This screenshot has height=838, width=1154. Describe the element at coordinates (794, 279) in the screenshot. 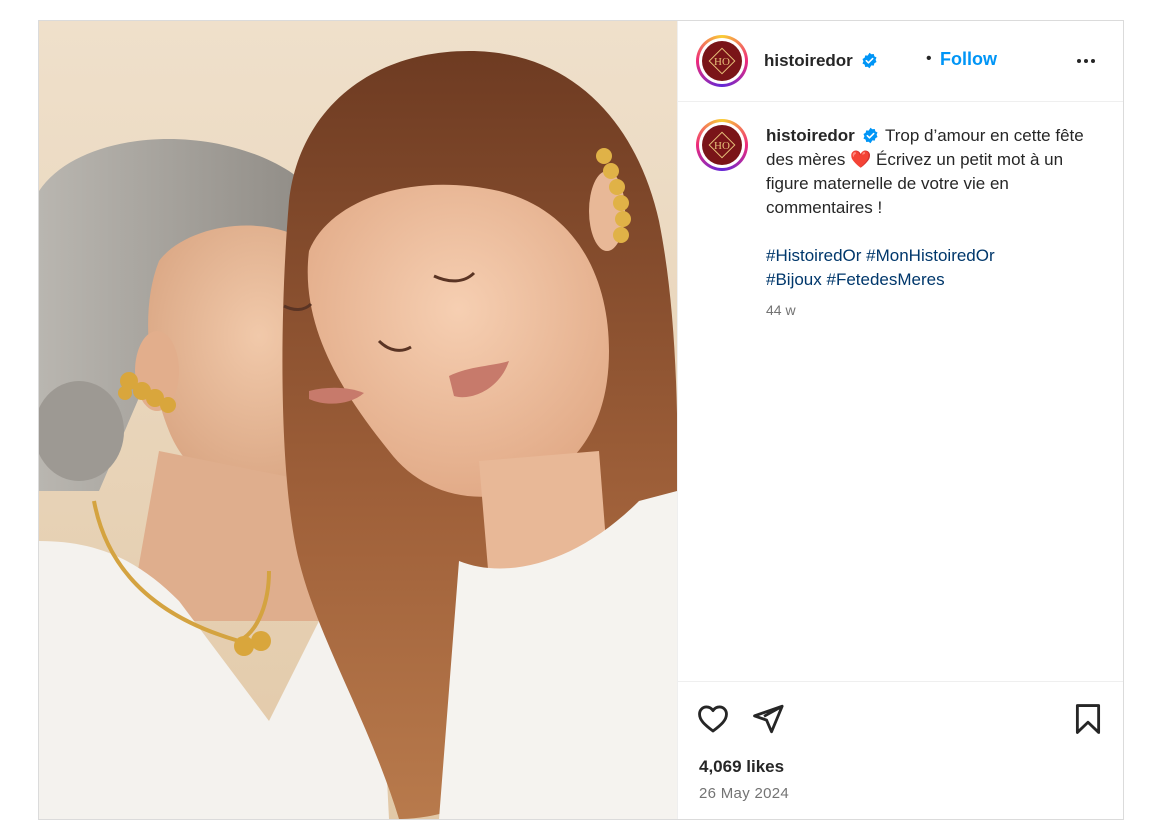

I see `hashtag-link: #Bijoux` at that location.